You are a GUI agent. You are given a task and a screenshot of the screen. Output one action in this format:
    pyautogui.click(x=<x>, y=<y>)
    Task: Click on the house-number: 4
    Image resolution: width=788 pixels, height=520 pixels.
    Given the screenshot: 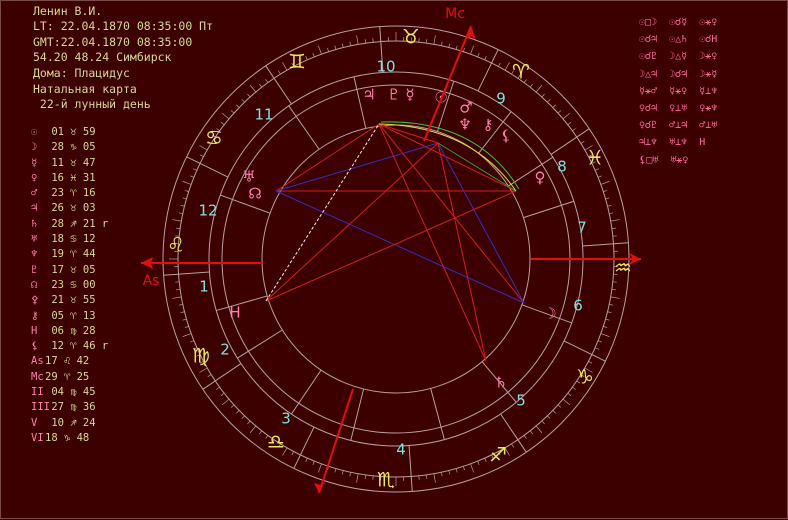 What is the action you would take?
    pyautogui.click(x=401, y=450)
    